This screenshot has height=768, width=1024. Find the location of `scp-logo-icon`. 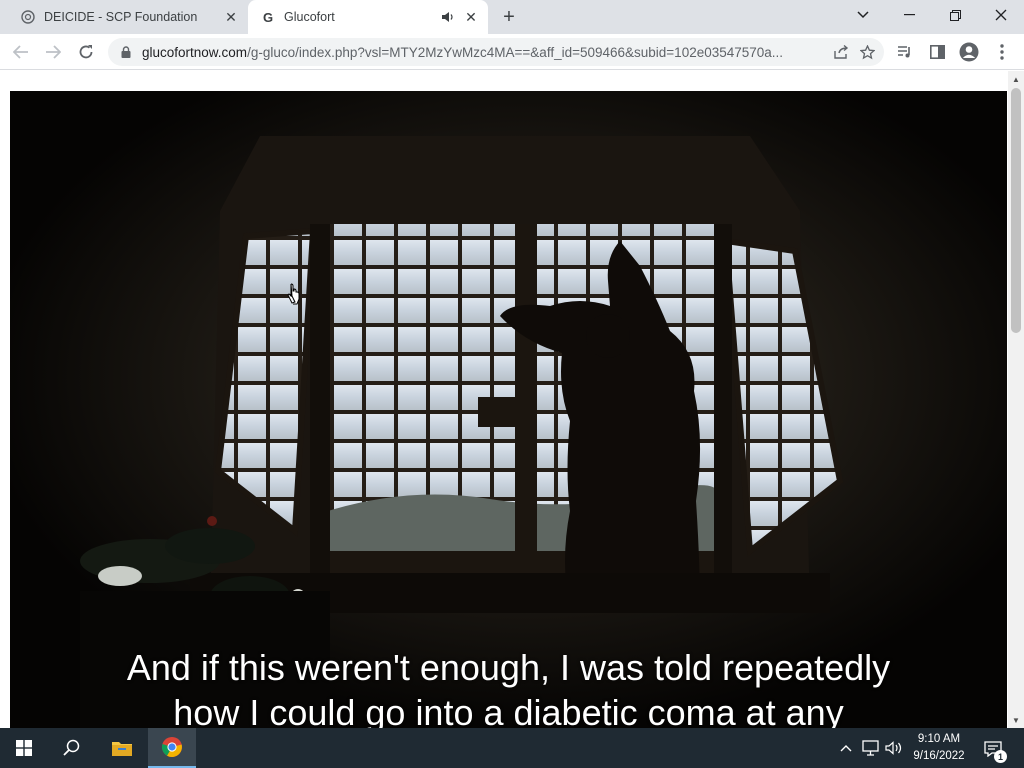

scp-logo-icon is located at coordinates (28, 17).